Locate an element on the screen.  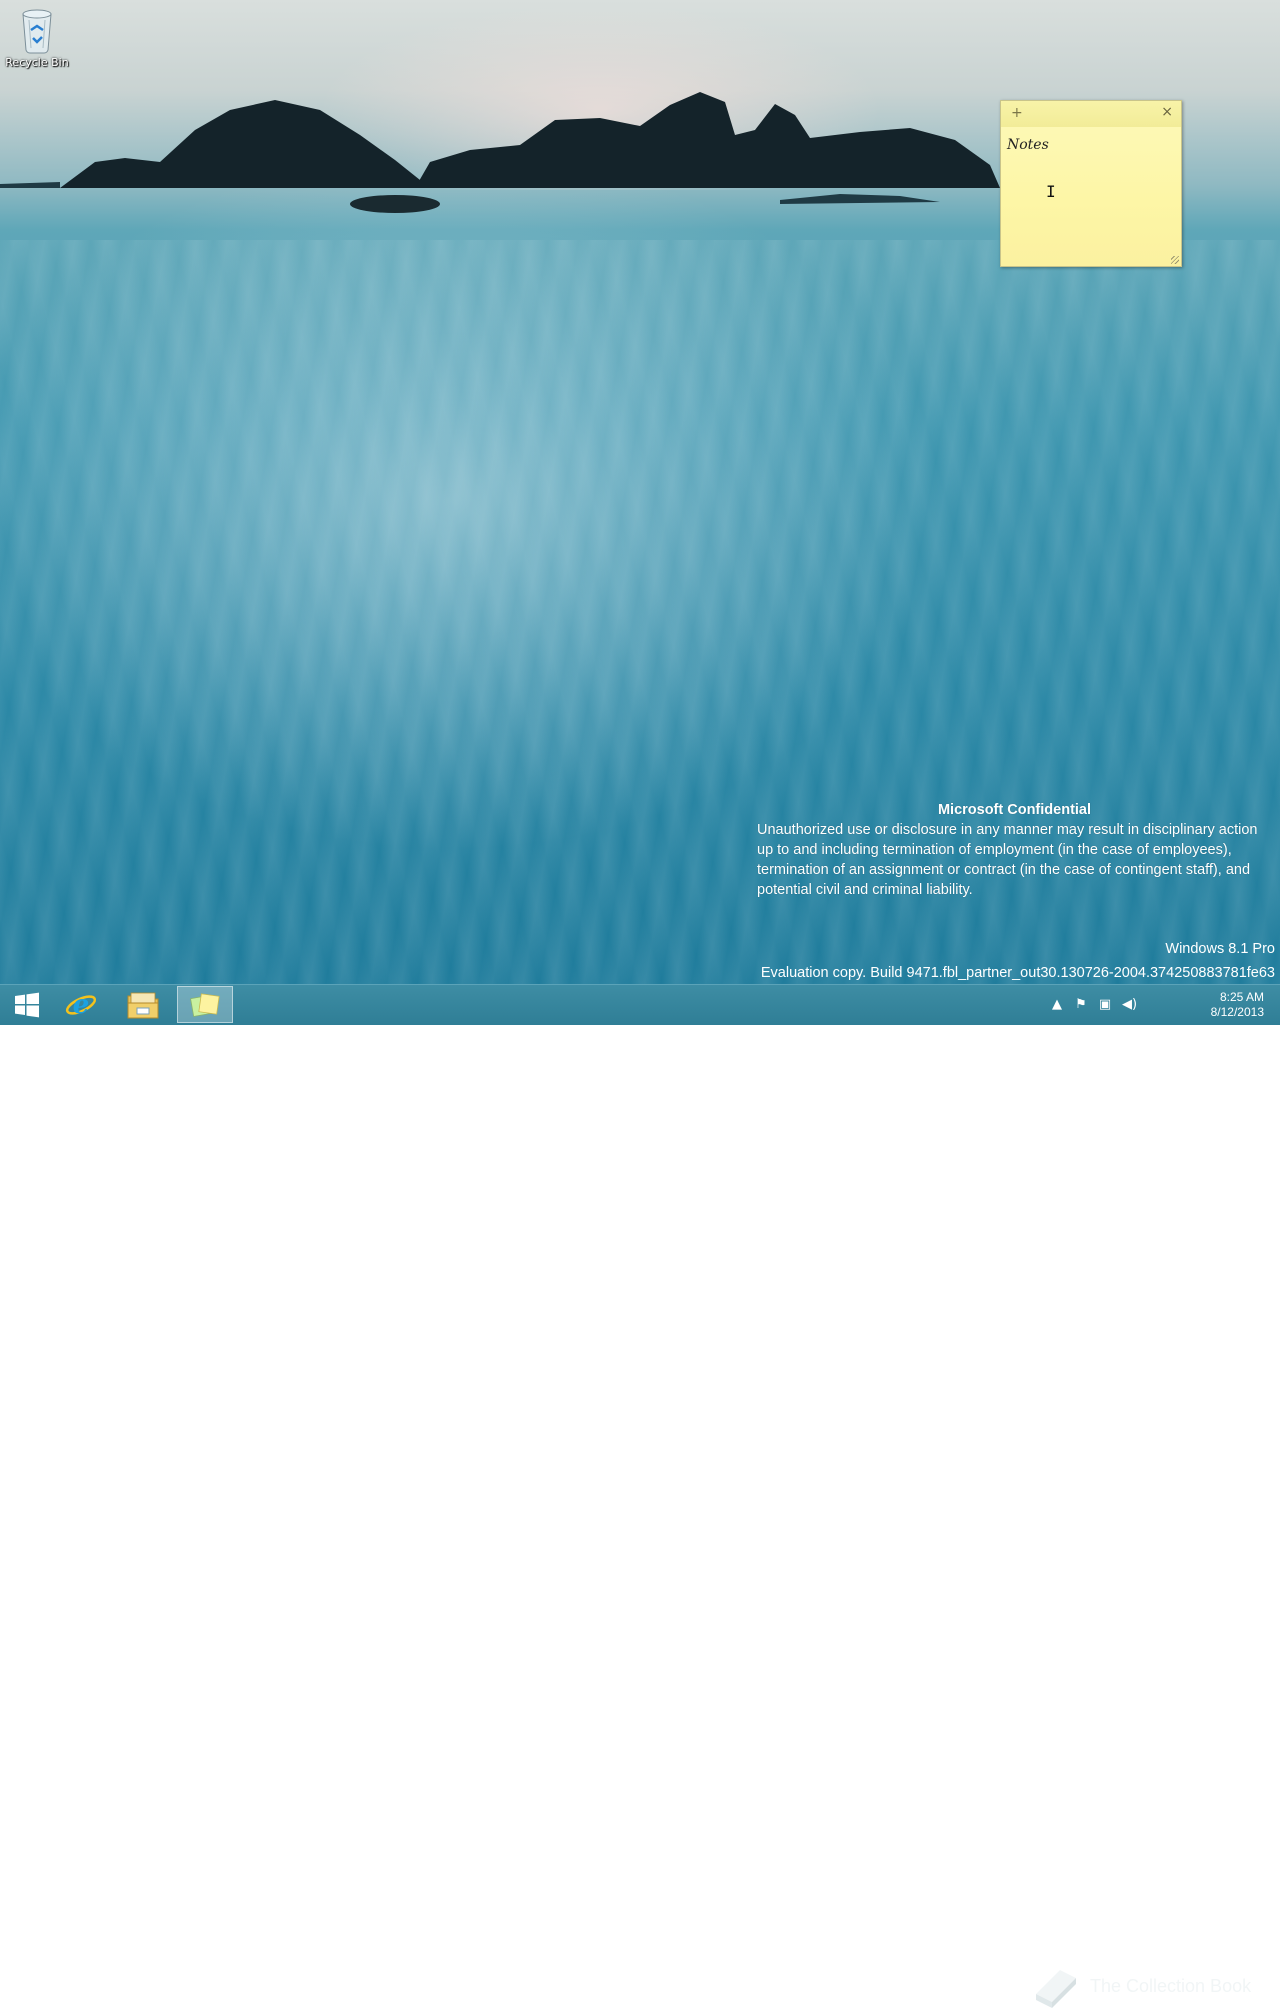
folder-icon is located at coordinates (143, 1005).